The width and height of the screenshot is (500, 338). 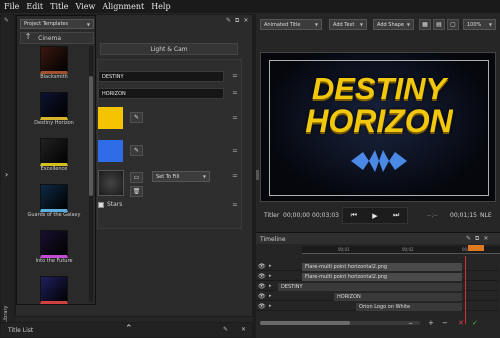 What do you see at coordinates (160, 6) in the screenshot?
I see `menu-help: Help` at bounding box center [160, 6].